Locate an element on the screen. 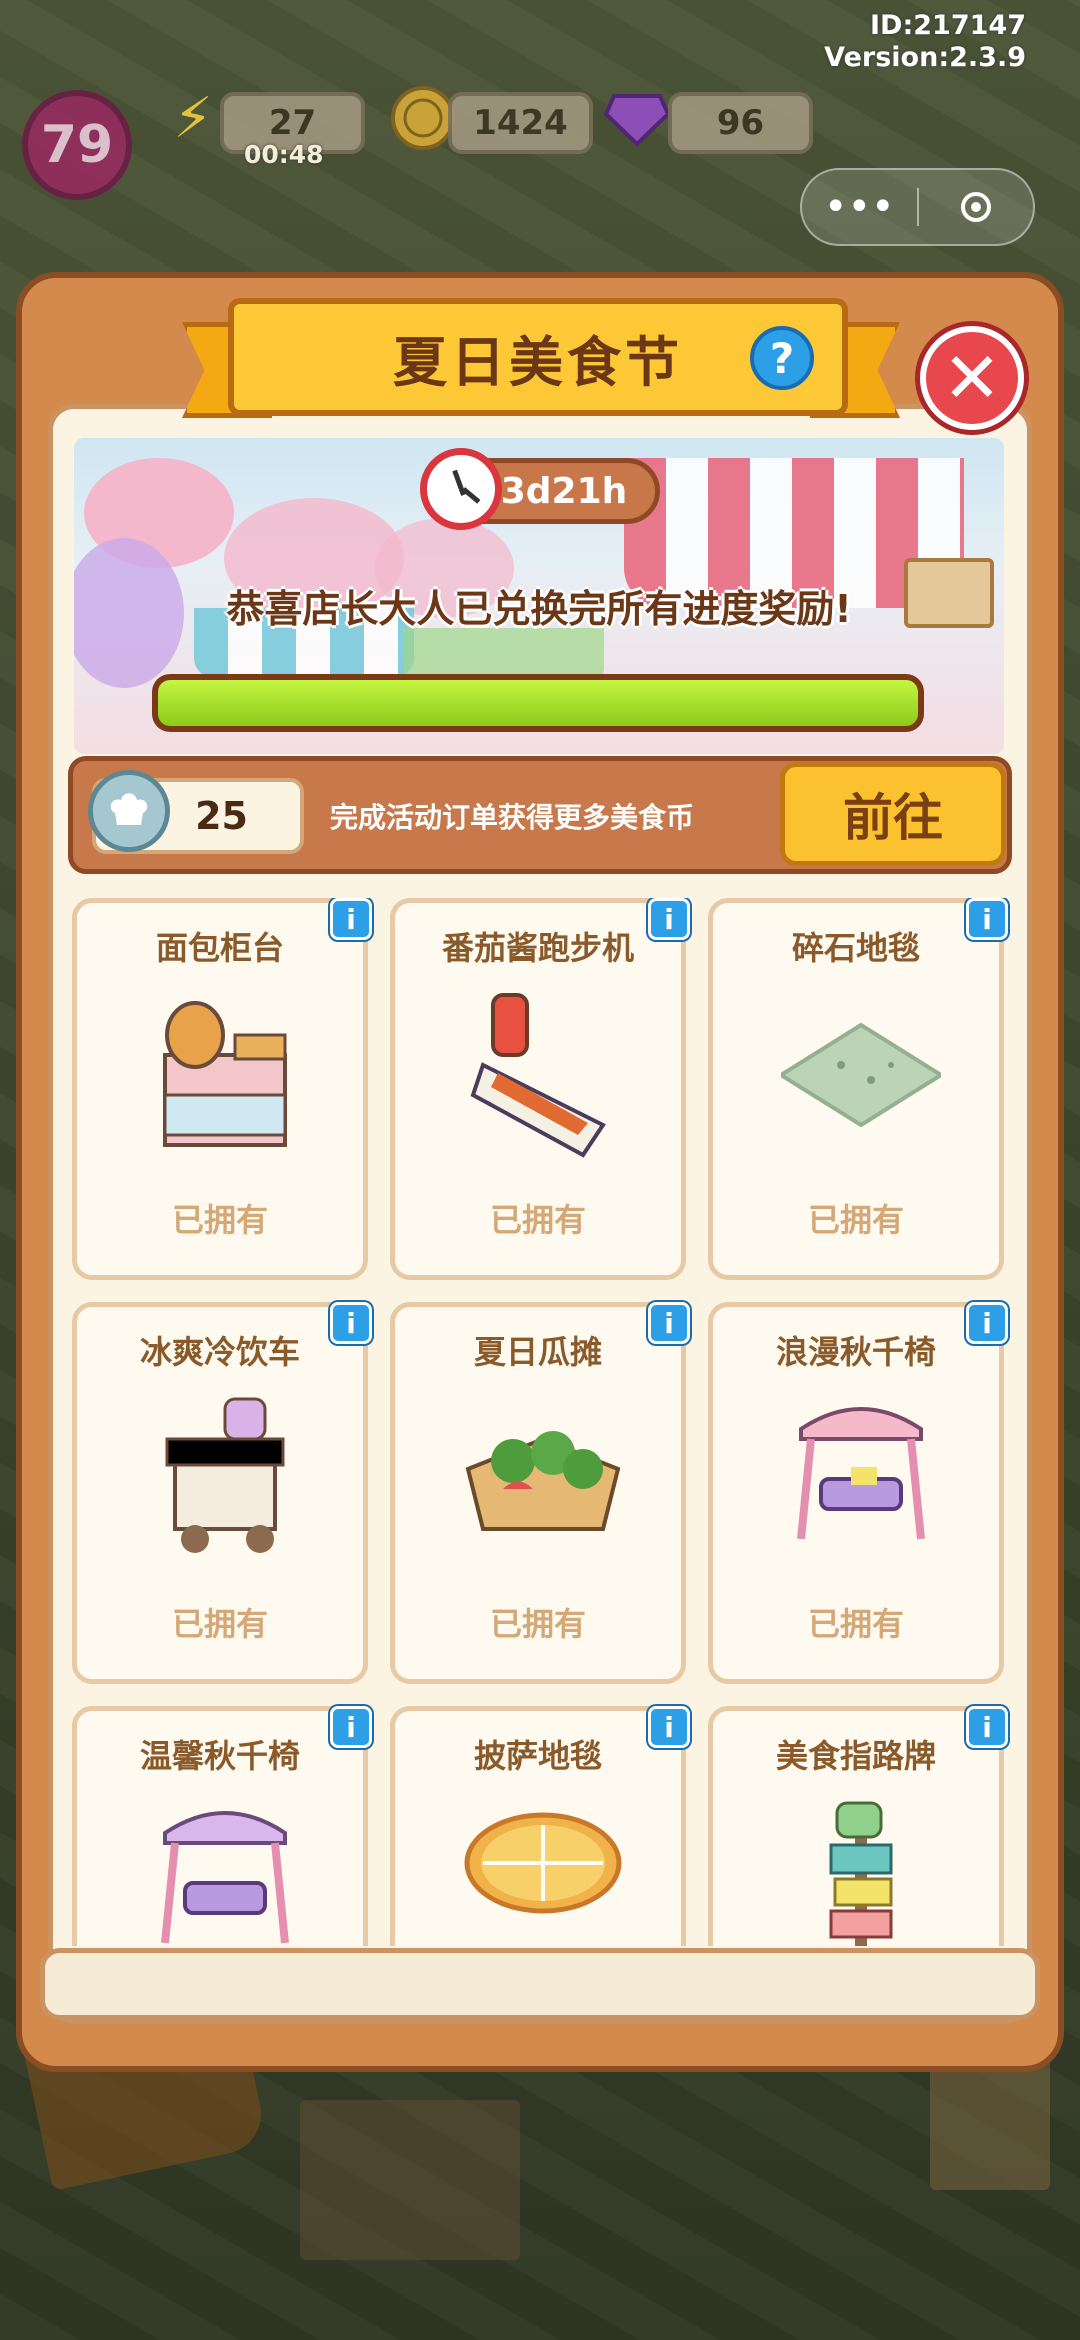 Image resolution: width=1080 pixels, height=2340 pixels. ketchup-treadmill-icon is located at coordinates (543, 1075).